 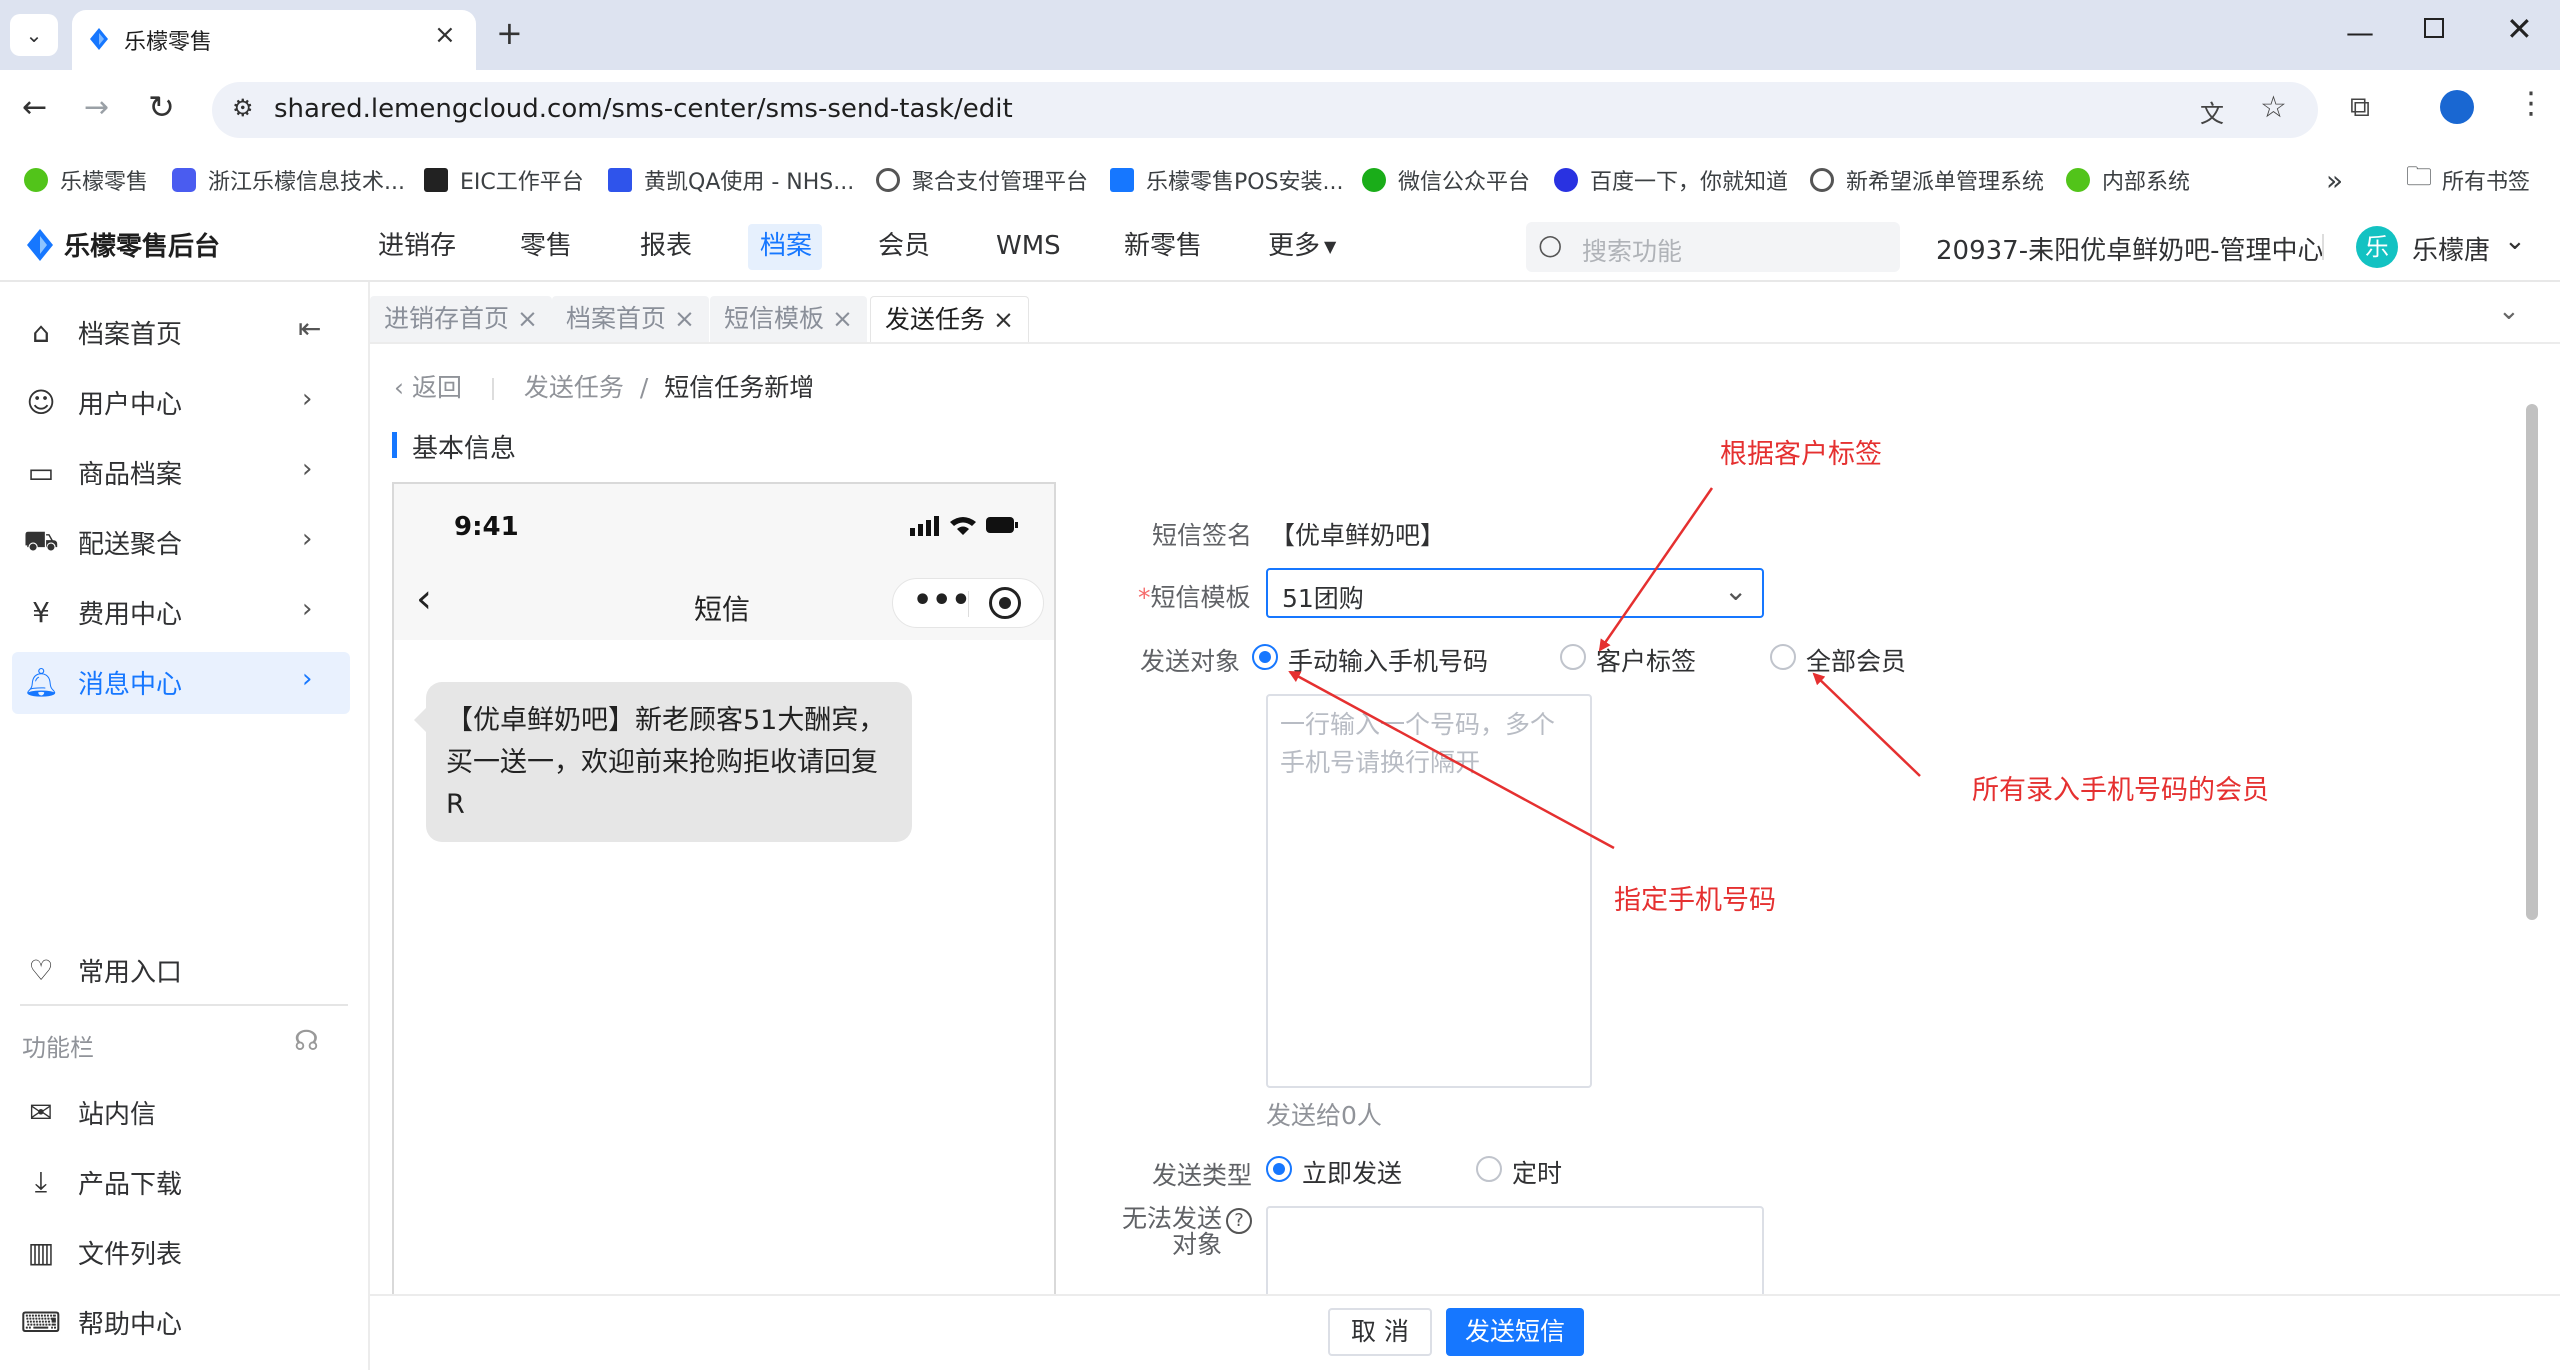 I want to click on annotation-specific-phones: 指定手机号码, so click(x=1695, y=900).